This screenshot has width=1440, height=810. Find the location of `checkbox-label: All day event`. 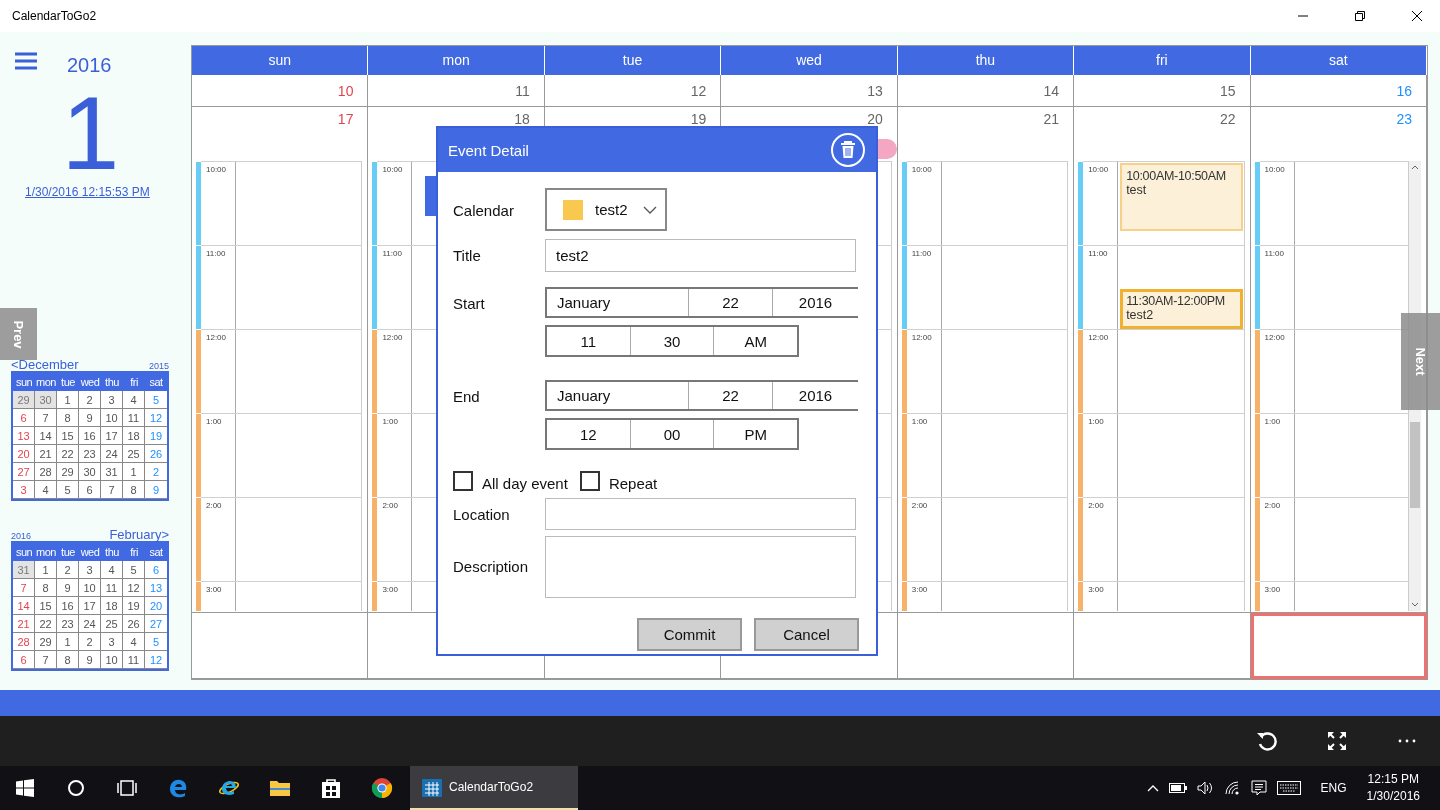

checkbox-label: All day event is located at coordinates (525, 483).